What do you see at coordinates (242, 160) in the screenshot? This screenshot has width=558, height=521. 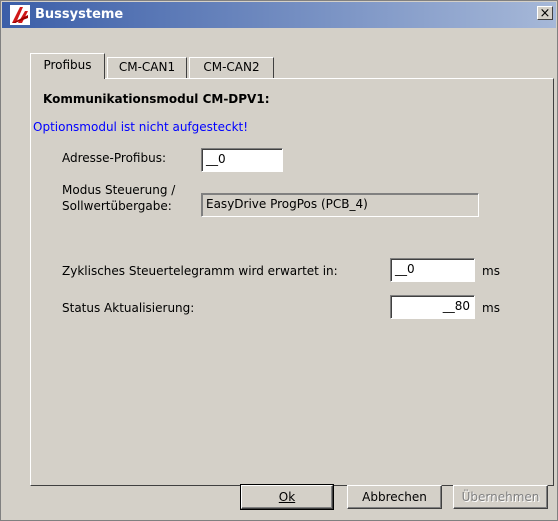 I see `address-field: __0` at bounding box center [242, 160].